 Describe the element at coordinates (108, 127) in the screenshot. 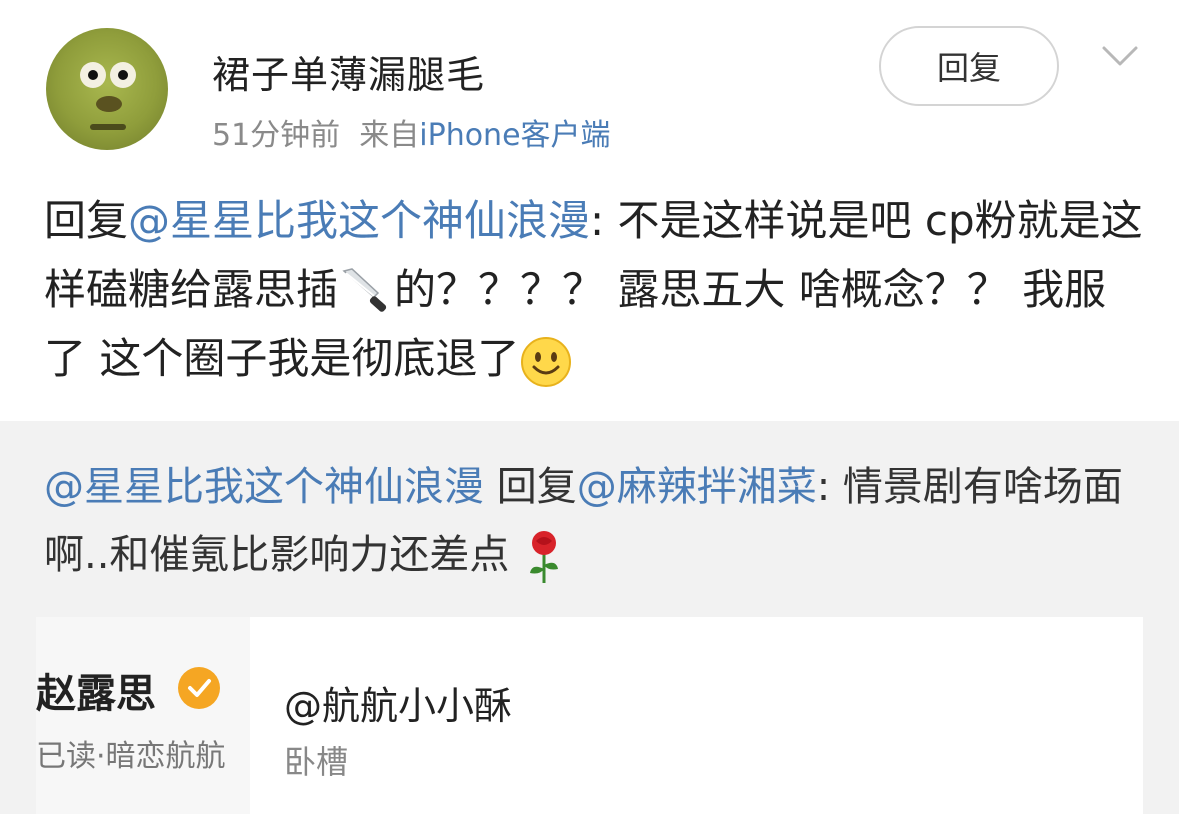

I see `avatar-mouth` at that location.